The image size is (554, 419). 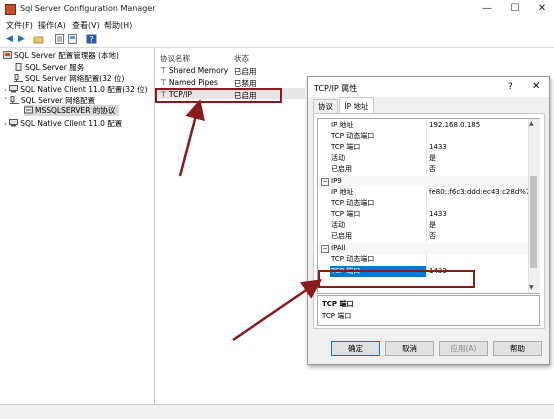 What do you see at coordinates (19, 25) in the screenshot?
I see `menu-file: 文件(F)` at bounding box center [19, 25].